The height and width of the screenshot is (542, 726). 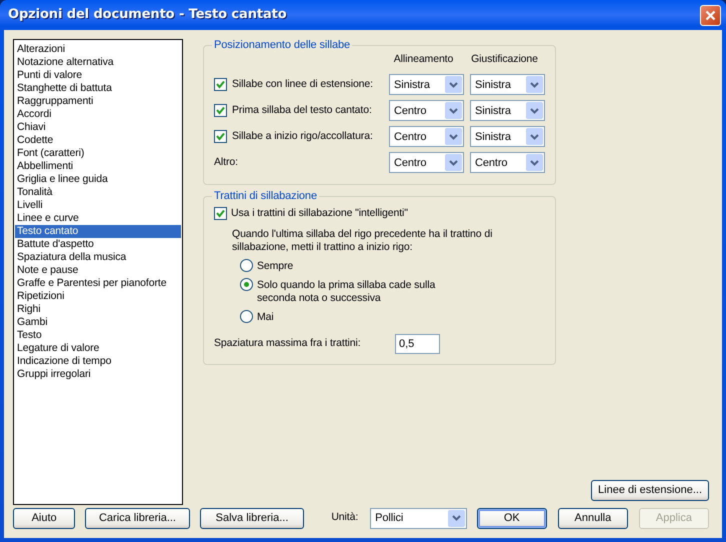 What do you see at coordinates (282, 45) in the screenshot?
I see `group-title: Posizionamento delle sillabe` at bounding box center [282, 45].